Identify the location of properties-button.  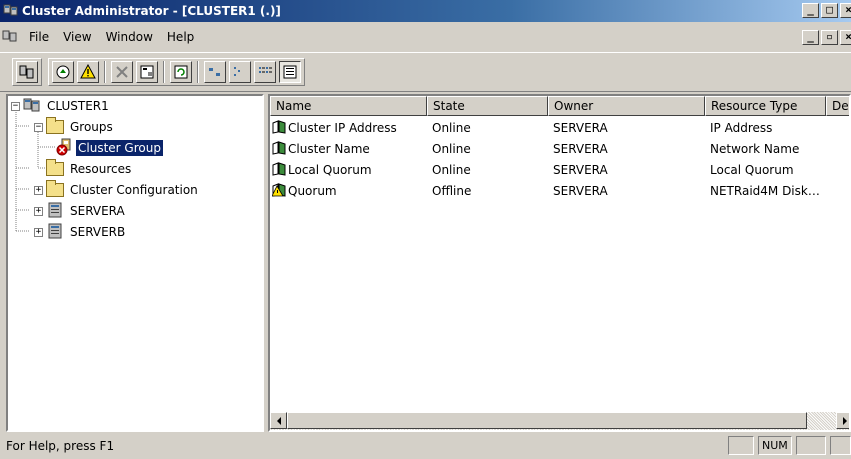
(147, 72).